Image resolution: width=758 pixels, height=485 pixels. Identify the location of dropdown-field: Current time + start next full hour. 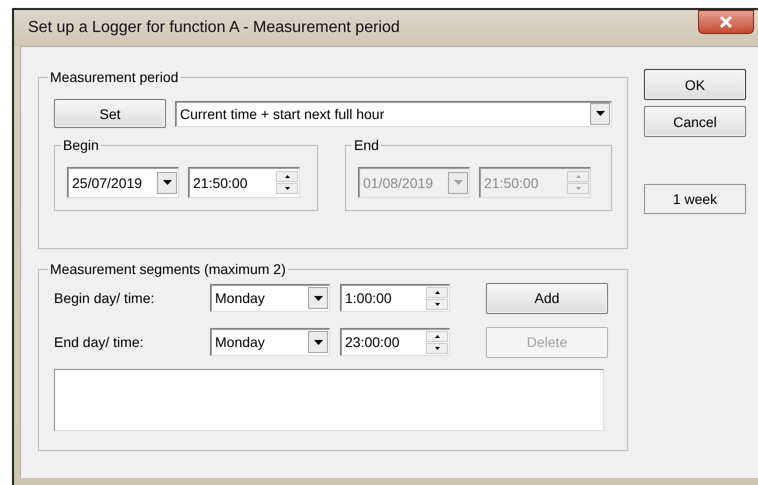
(393, 113).